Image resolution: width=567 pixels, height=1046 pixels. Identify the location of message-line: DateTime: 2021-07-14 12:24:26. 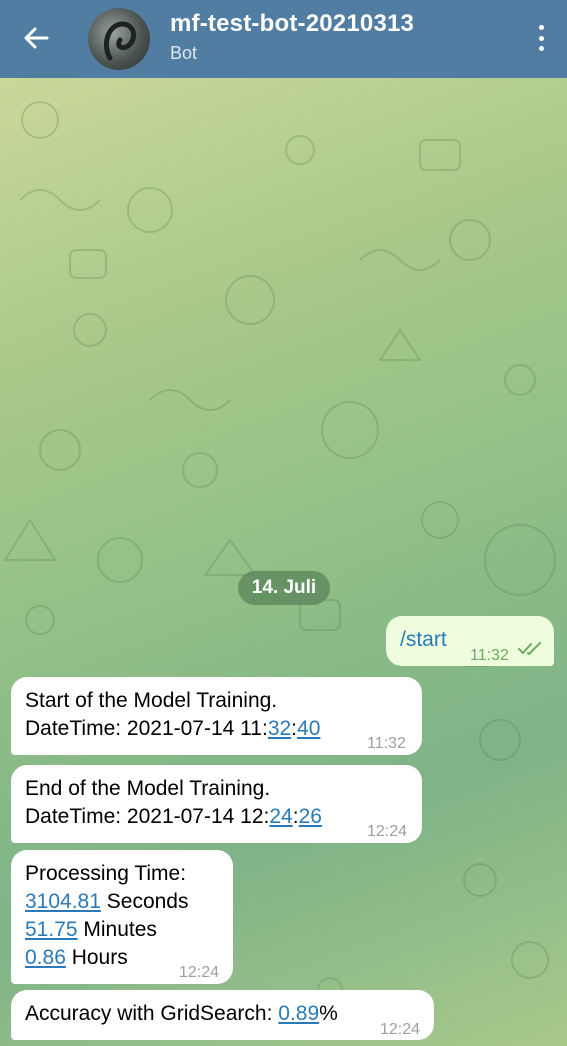
(173, 816).